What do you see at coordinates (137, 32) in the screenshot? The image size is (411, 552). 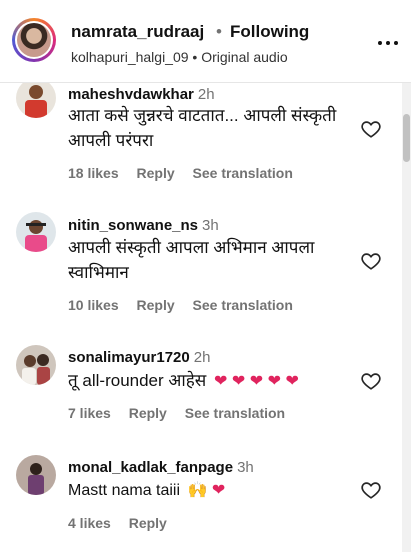 I see `author-username: namrata_rudraaj` at bounding box center [137, 32].